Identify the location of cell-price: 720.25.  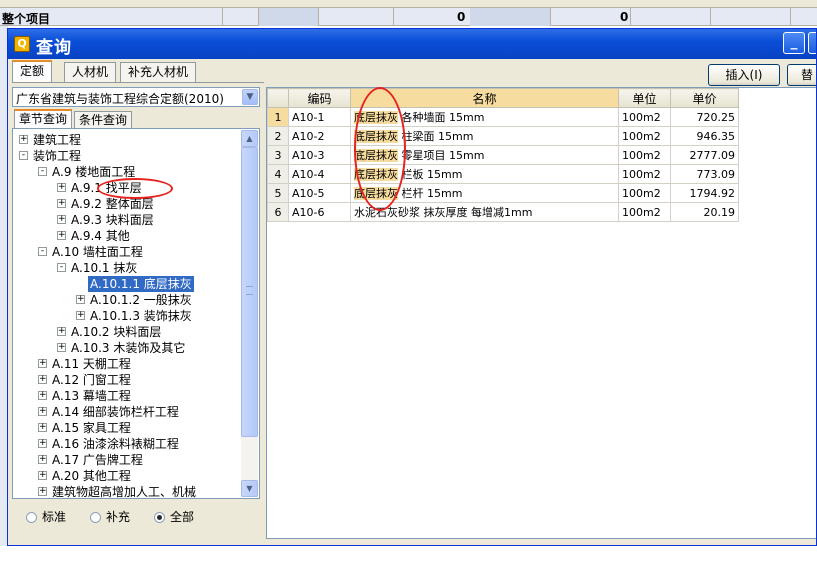
(704, 117).